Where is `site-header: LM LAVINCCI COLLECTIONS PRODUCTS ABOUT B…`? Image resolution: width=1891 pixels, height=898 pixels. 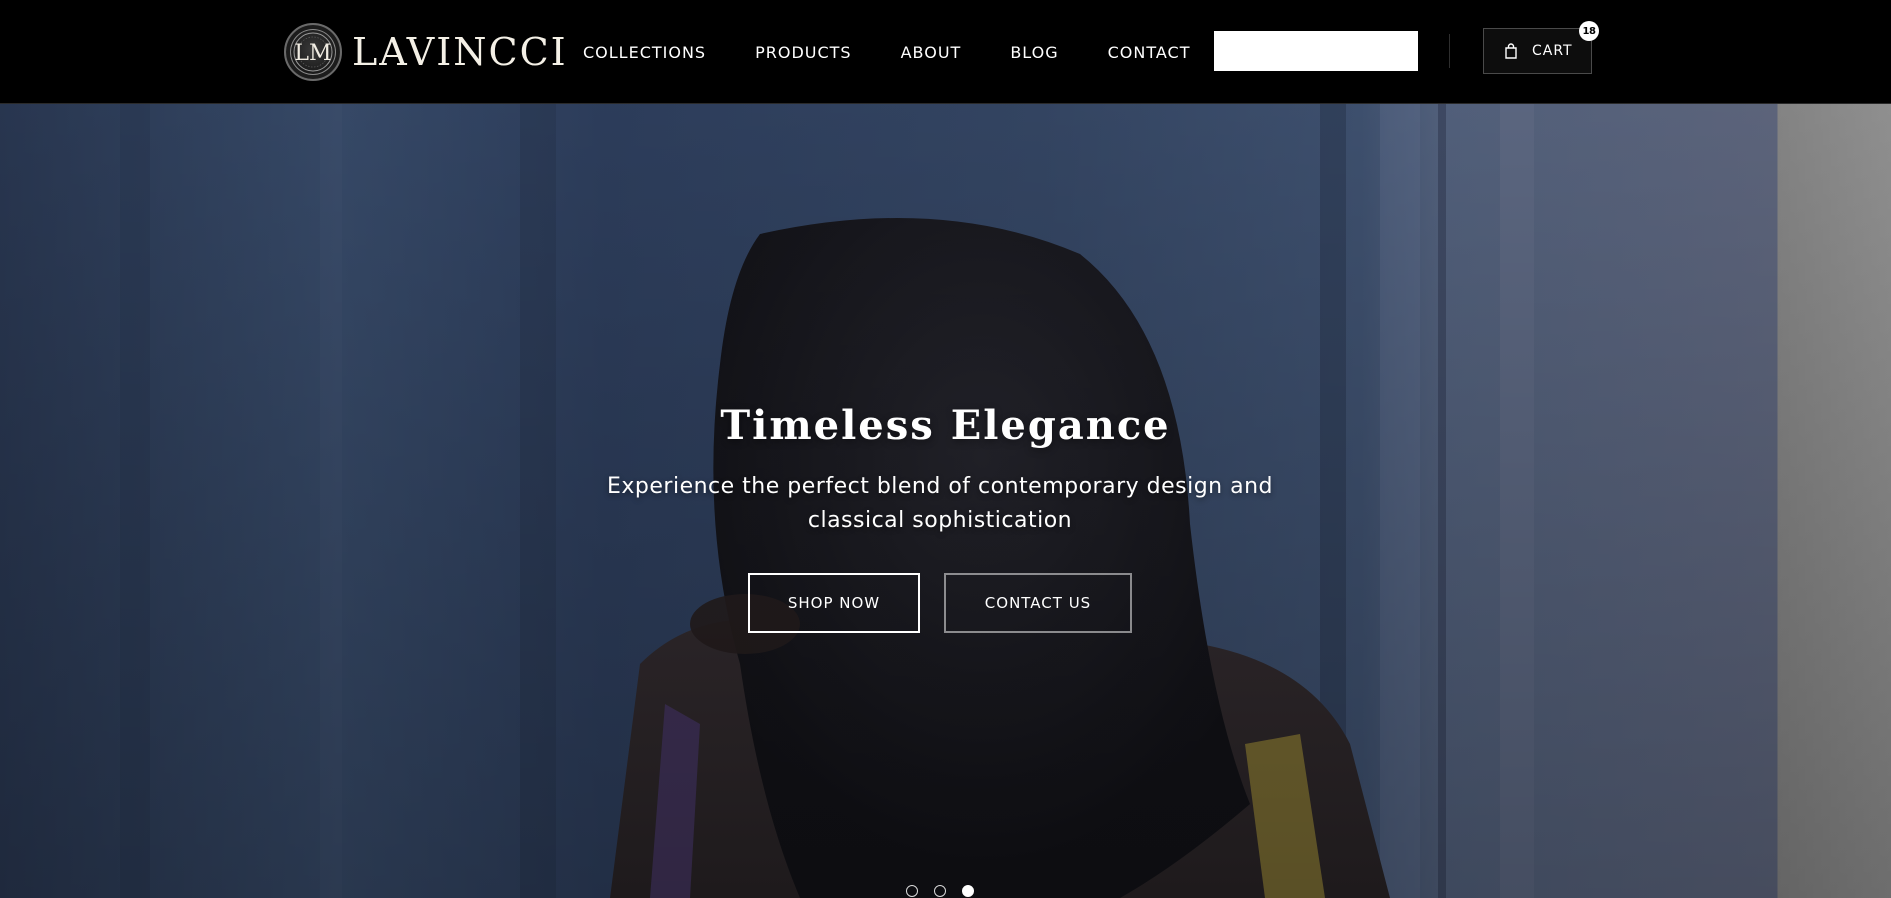 site-header: LM LAVINCCI COLLECTIONS PRODUCTS ABOUT B… is located at coordinates (945, 52).